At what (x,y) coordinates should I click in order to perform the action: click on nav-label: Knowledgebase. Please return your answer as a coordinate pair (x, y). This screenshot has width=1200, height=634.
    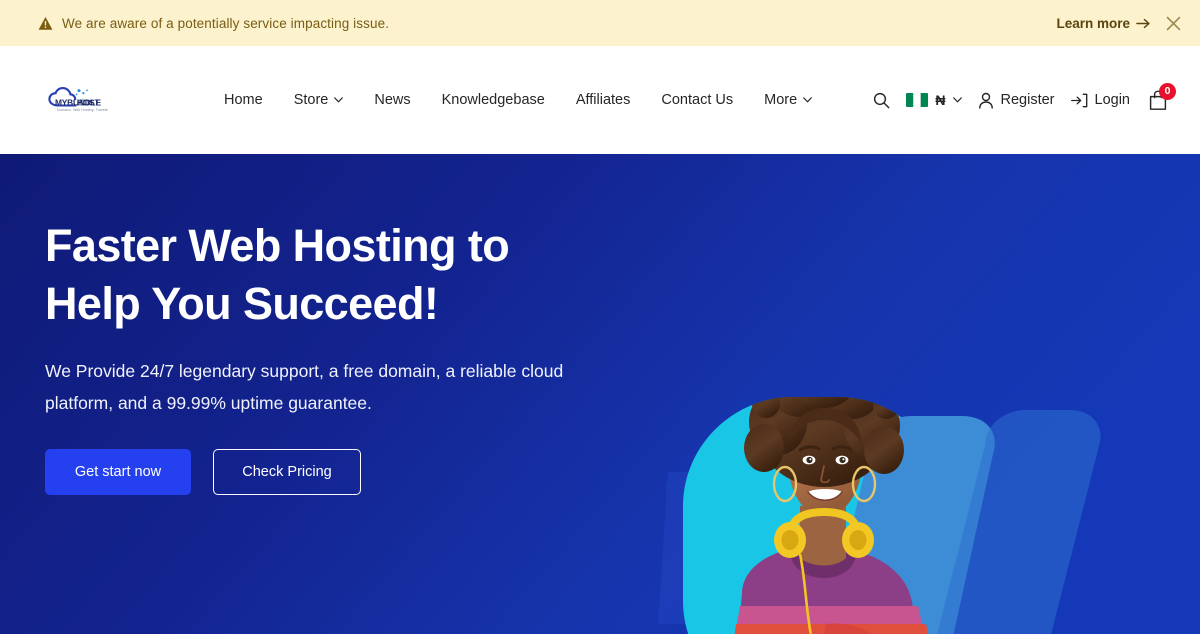
    Looking at the image, I should click on (493, 100).